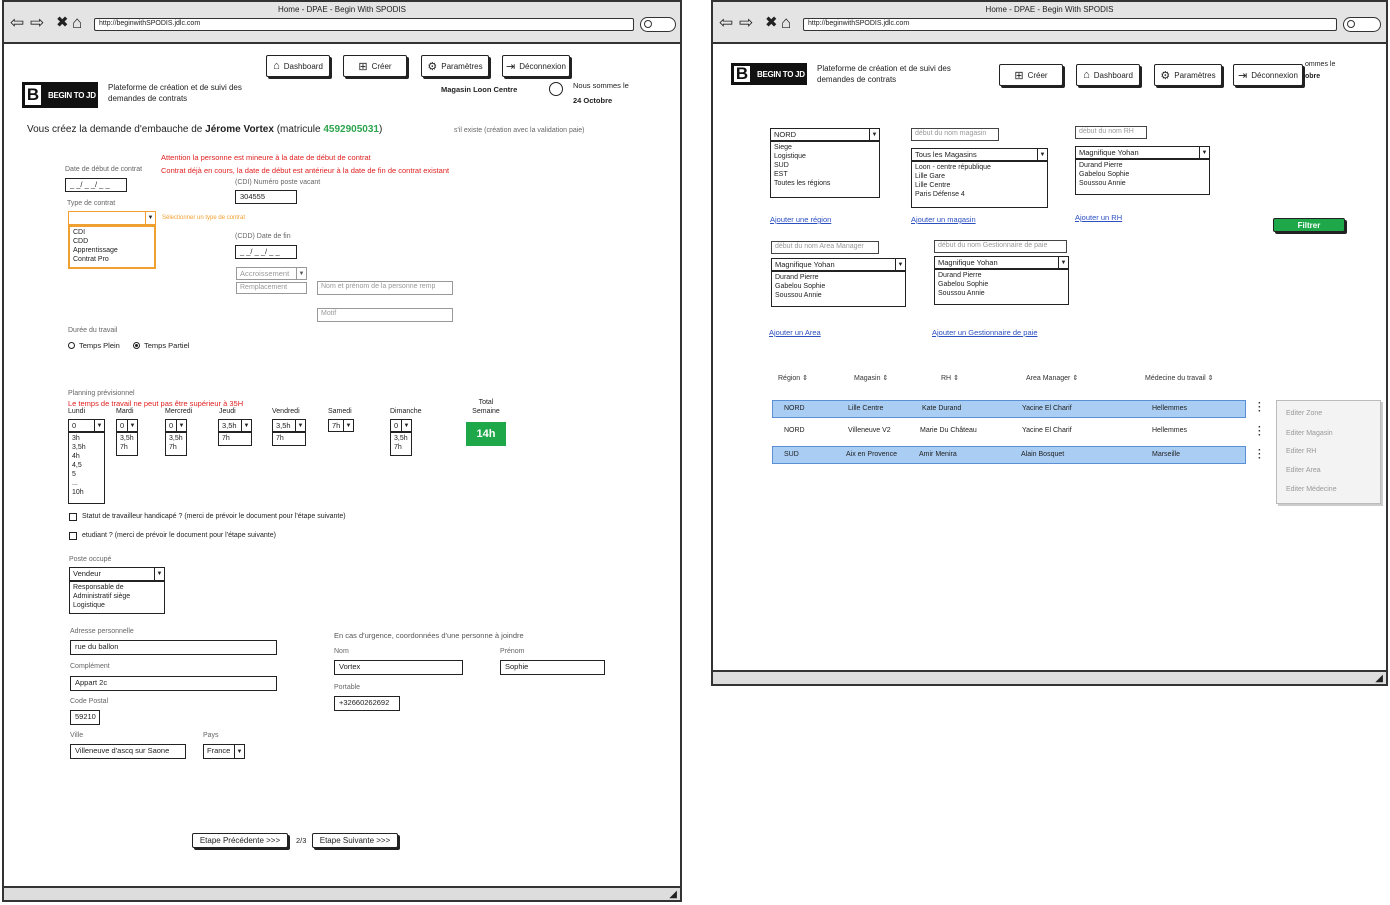  What do you see at coordinates (552, 667) in the screenshot?
I see `prenom-input: Sophie` at bounding box center [552, 667].